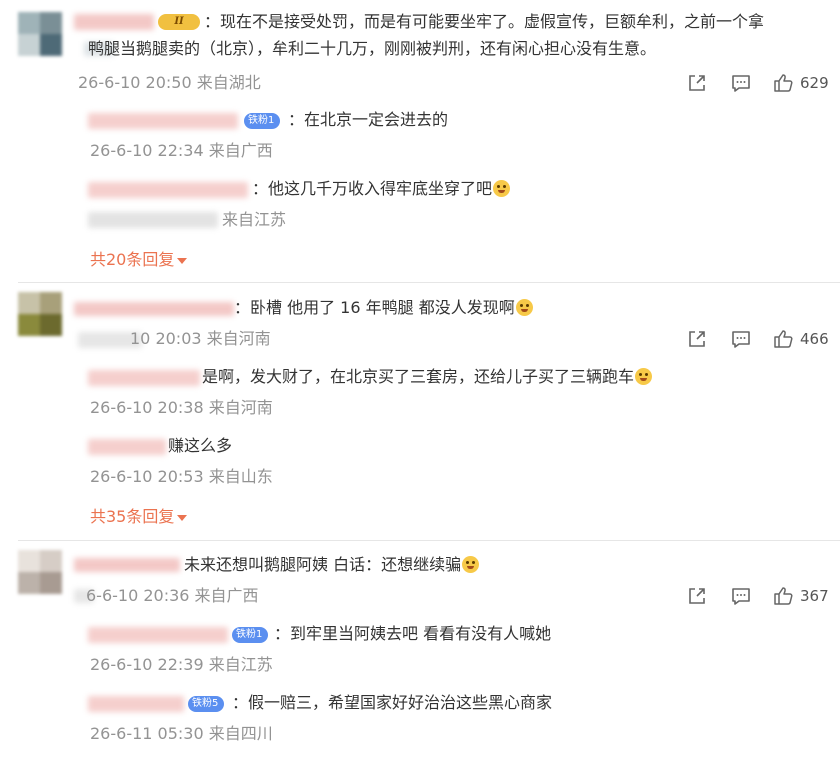  I want to click on comment-text: ：卧槽 他用了 16 年鸭腿 都没人发现啊, so click(383, 308).